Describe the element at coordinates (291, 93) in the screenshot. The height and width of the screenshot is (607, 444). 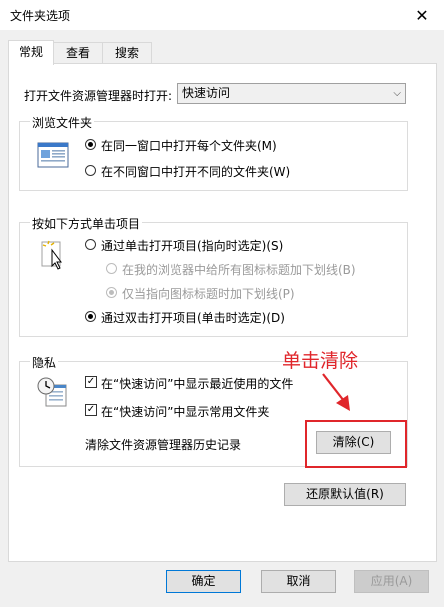
I see `open-explorer-select: 快速访问 ⌵` at that location.